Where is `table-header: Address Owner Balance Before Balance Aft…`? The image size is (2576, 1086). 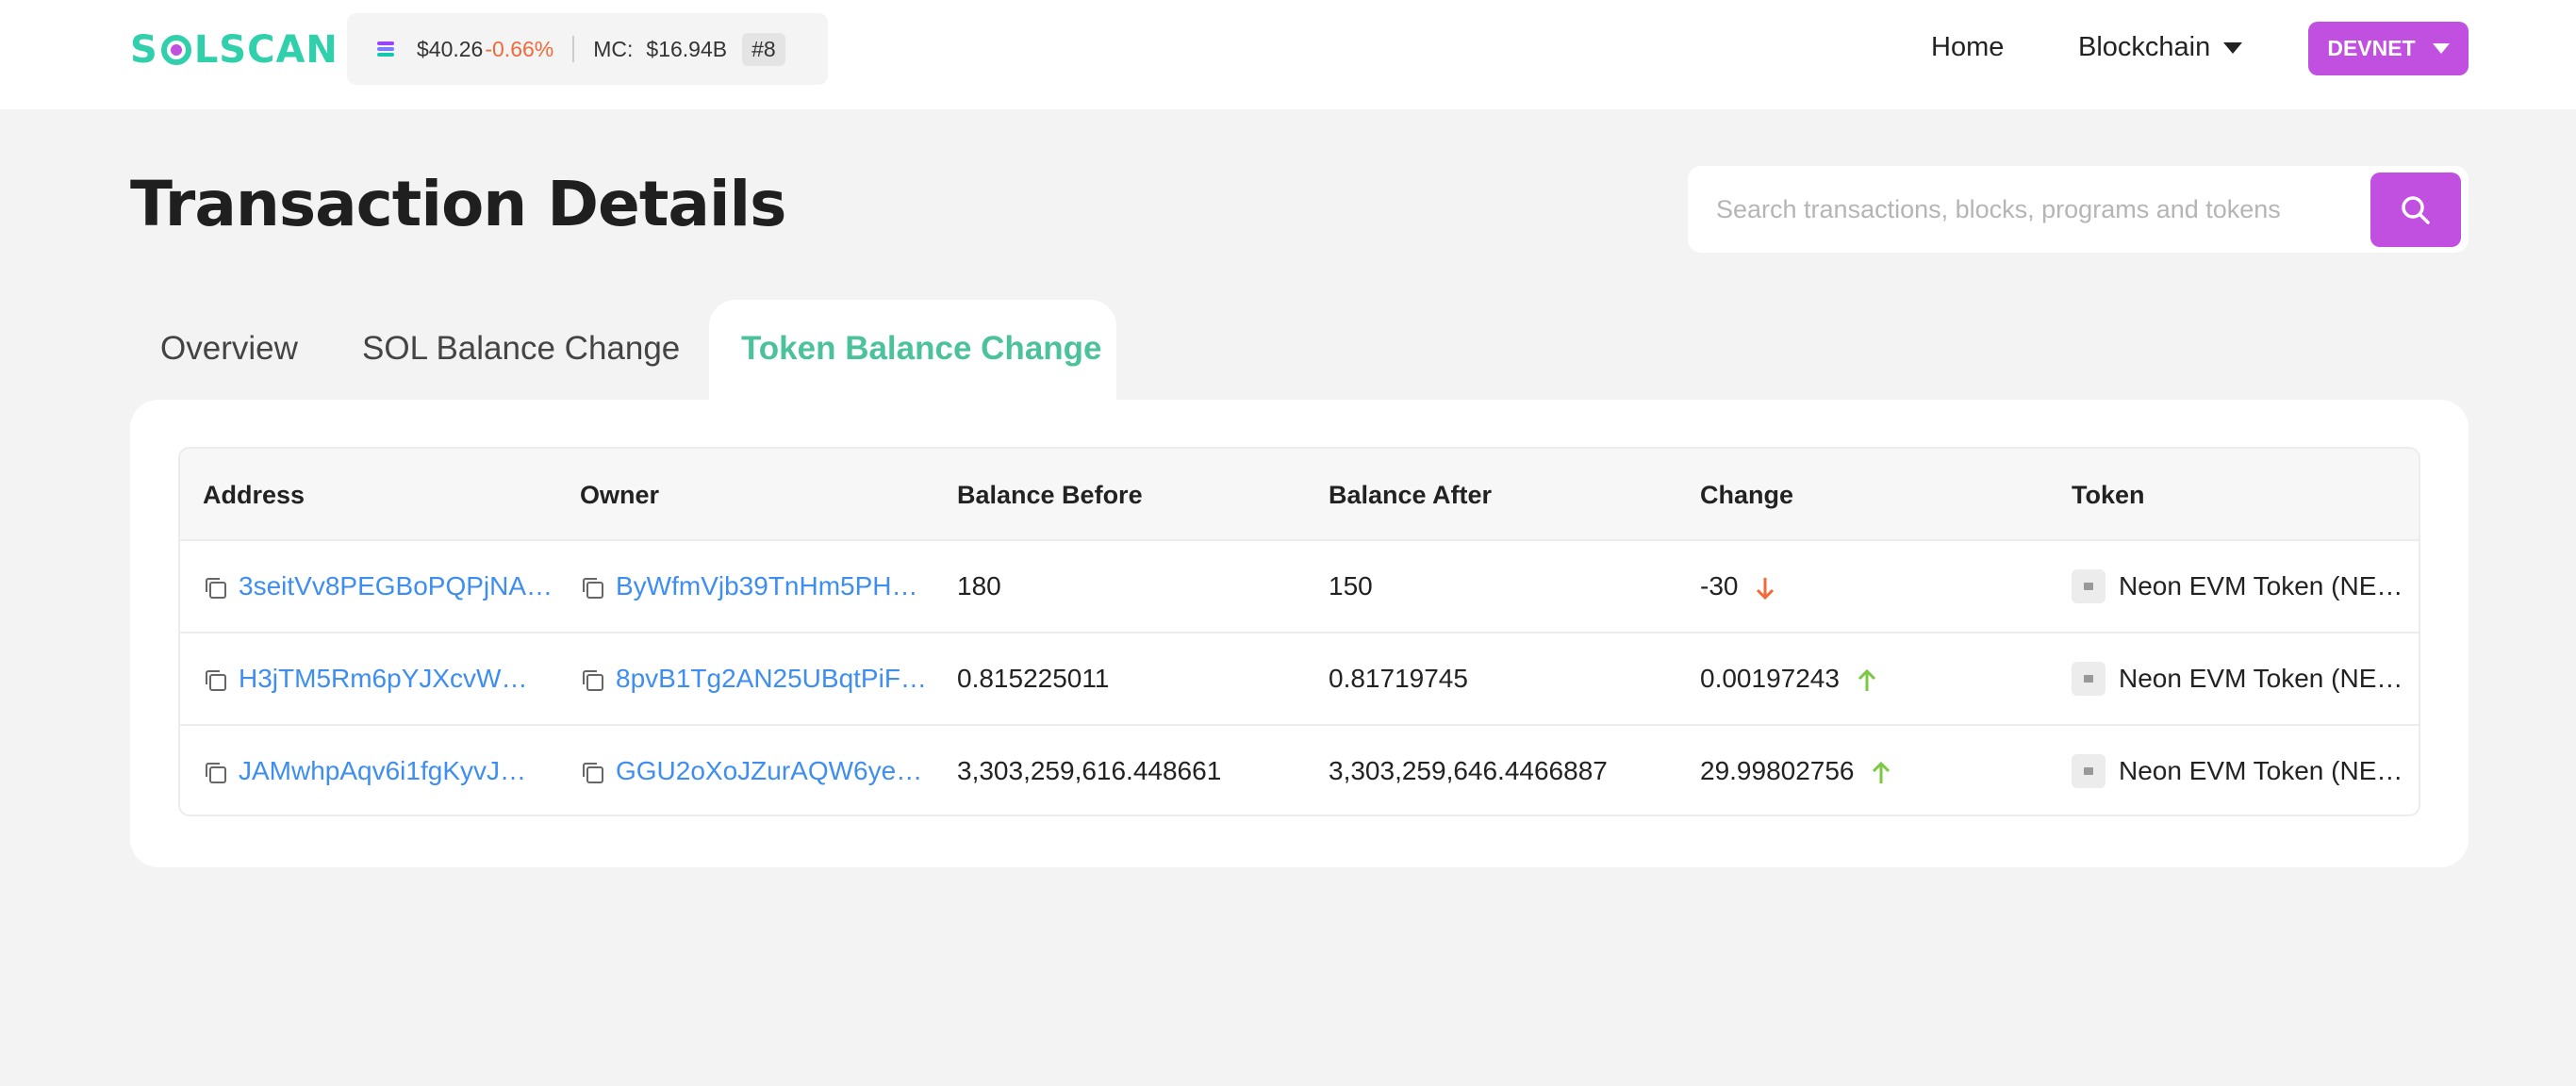 table-header: Address Owner Balance Before Balance Aft… is located at coordinates (1299, 495).